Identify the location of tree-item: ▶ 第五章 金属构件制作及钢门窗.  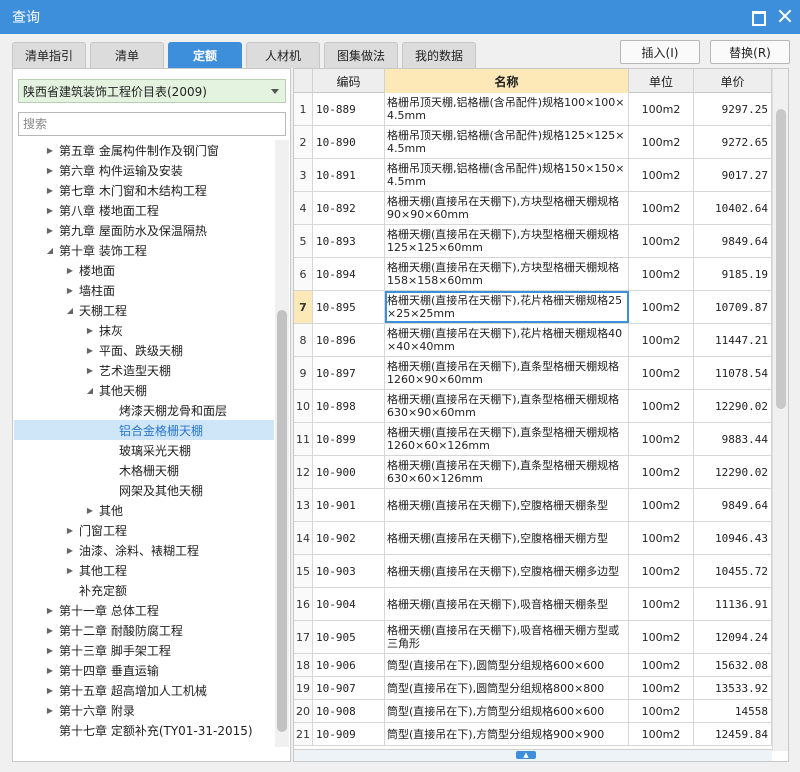
(144, 150).